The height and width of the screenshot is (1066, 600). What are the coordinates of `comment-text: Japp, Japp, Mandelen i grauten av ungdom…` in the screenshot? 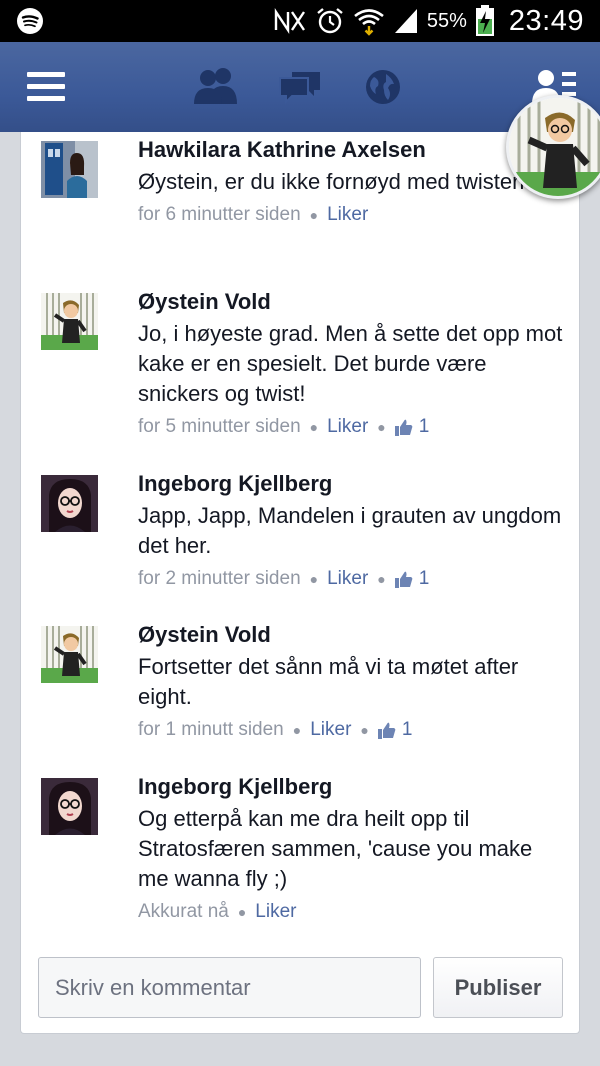 It's located at (350, 530).